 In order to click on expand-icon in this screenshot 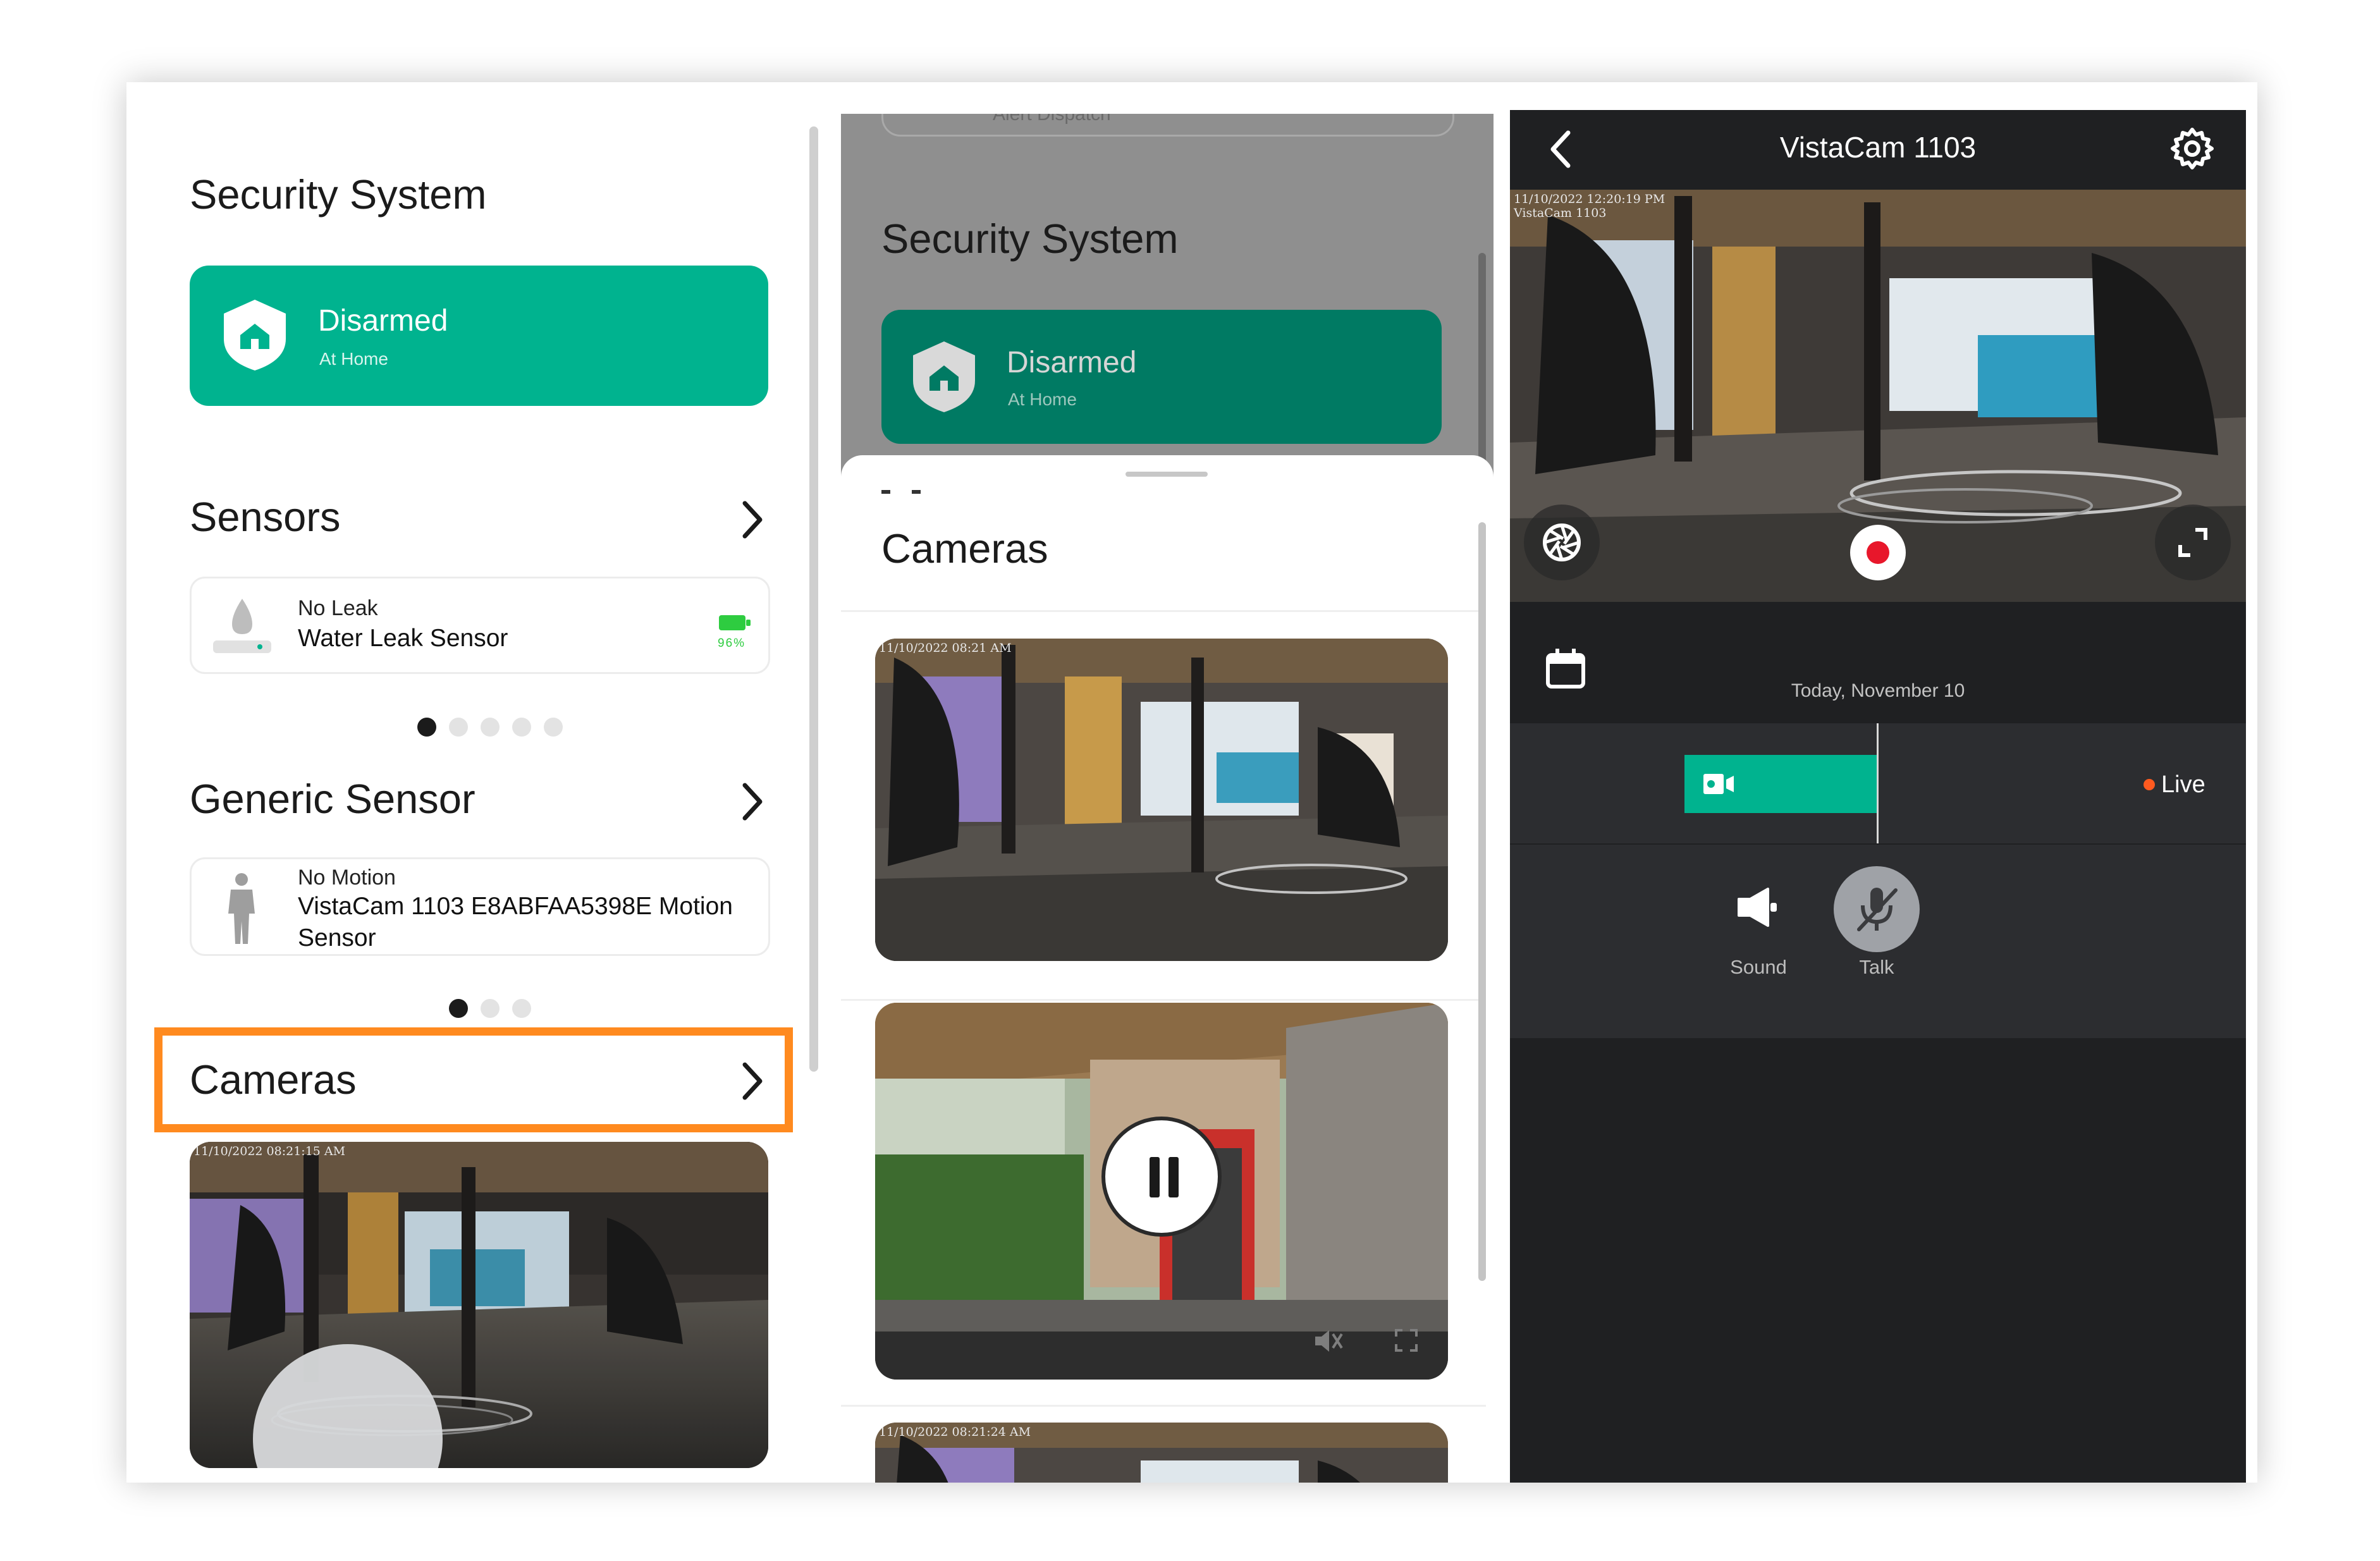, I will do `click(2192, 542)`.